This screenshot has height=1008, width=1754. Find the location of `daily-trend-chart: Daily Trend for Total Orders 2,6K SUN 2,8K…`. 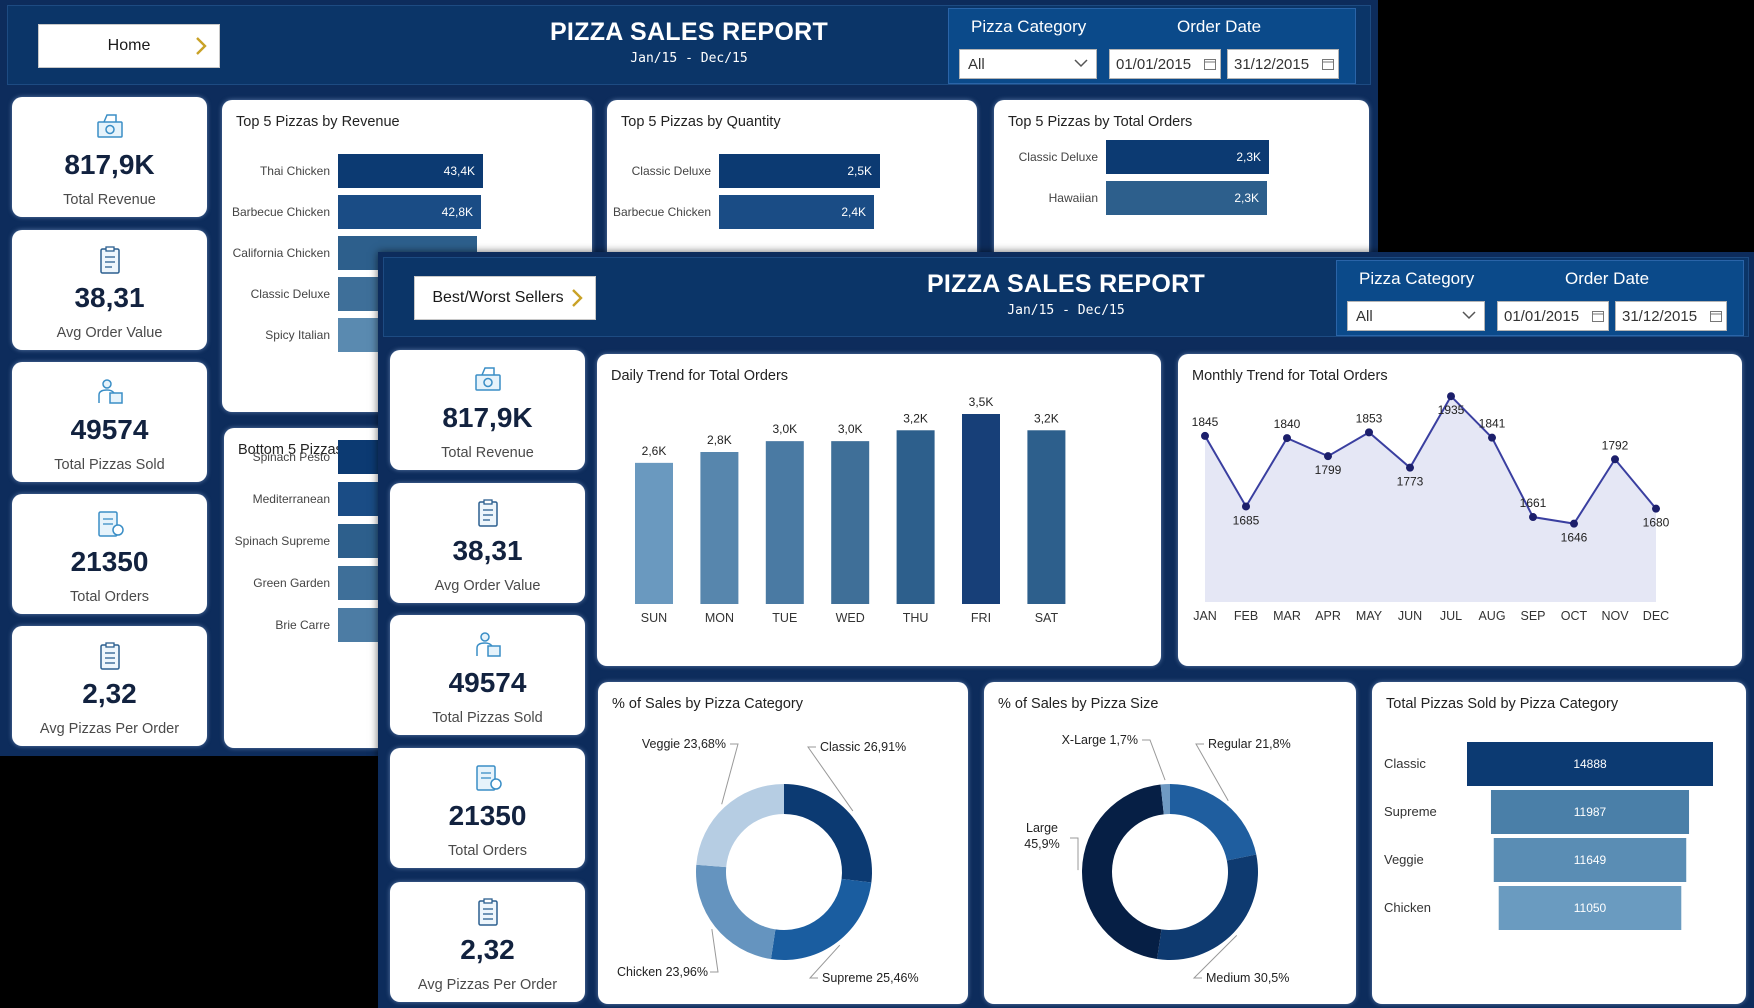

daily-trend-chart: Daily Trend for Total Orders 2,6K SUN 2,8K… is located at coordinates (879, 510).